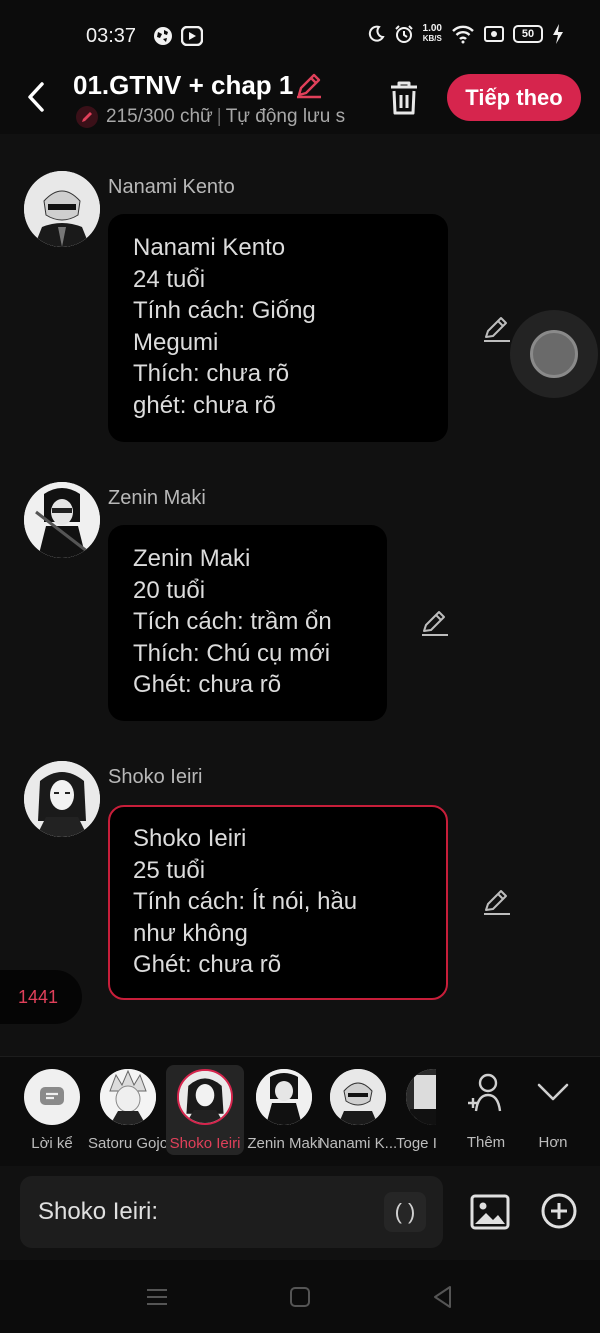 The height and width of the screenshot is (1333, 600). What do you see at coordinates (169, 590) in the screenshot?
I see `message-line: 20 tuổi` at bounding box center [169, 590].